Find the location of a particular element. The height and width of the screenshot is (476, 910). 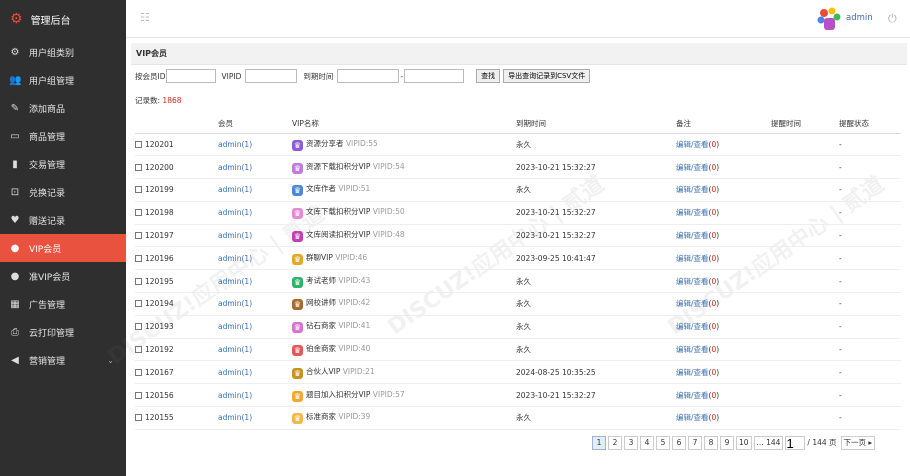

page-jump-input is located at coordinates (795, 443).